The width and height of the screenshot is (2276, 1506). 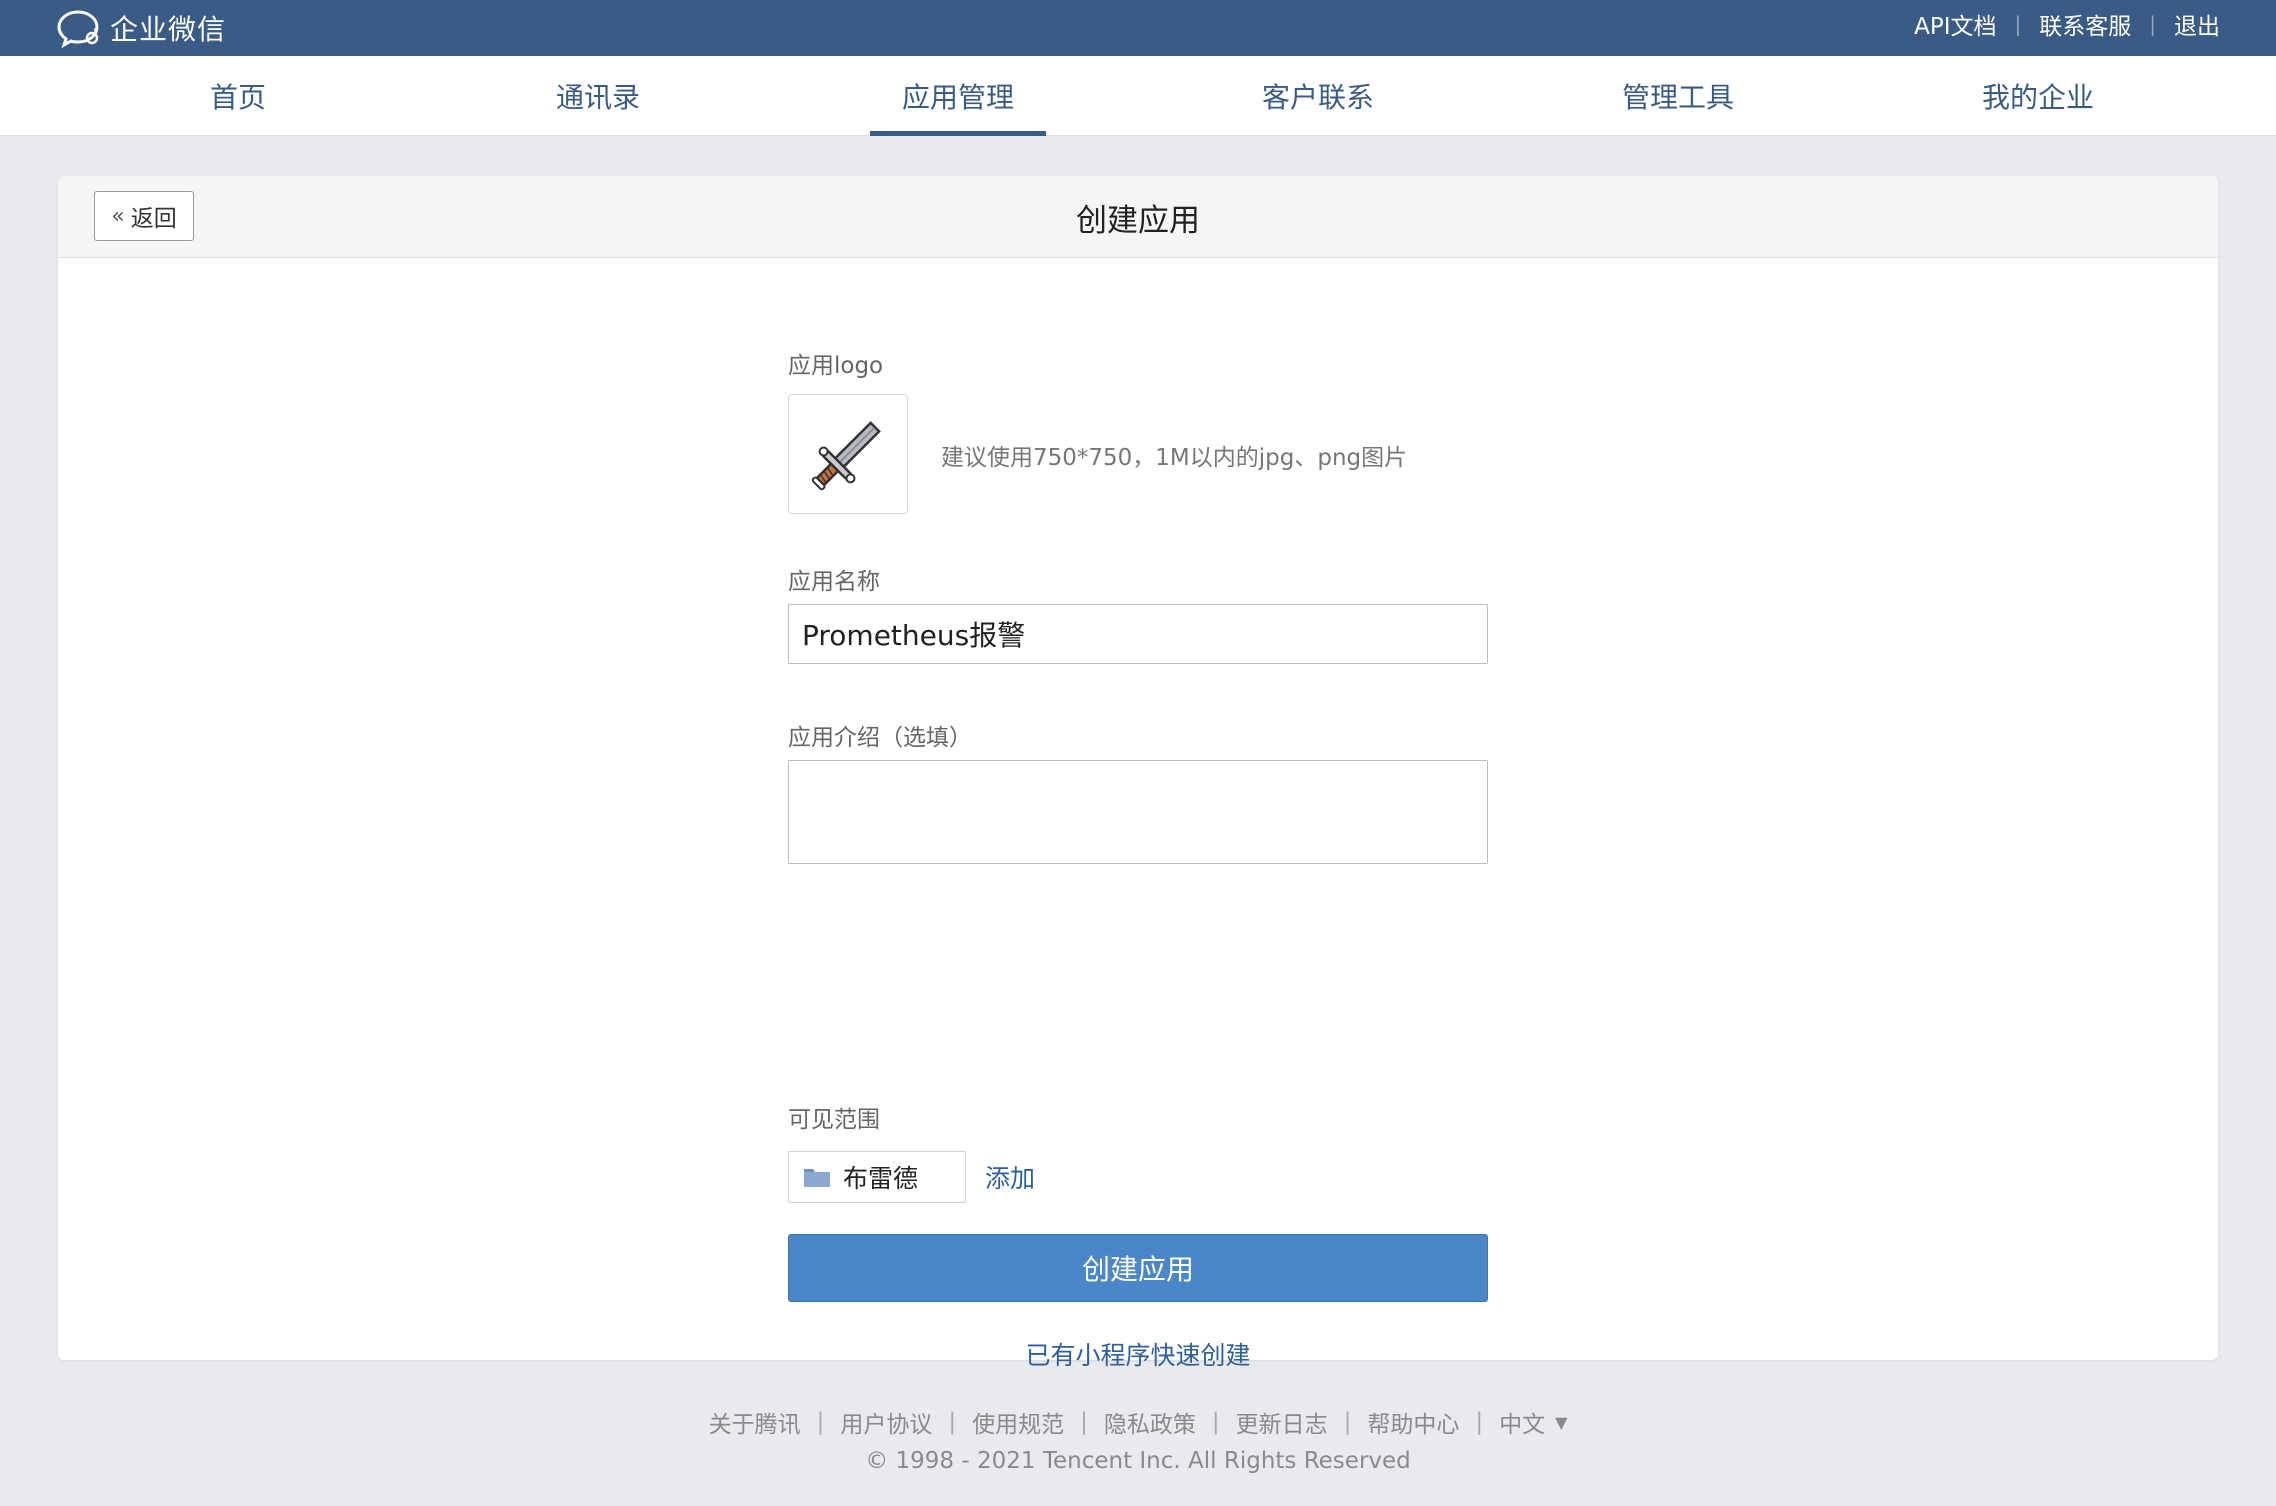 I want to click on language-selector: 中文 ▼, so click(x=1533, y=1422).